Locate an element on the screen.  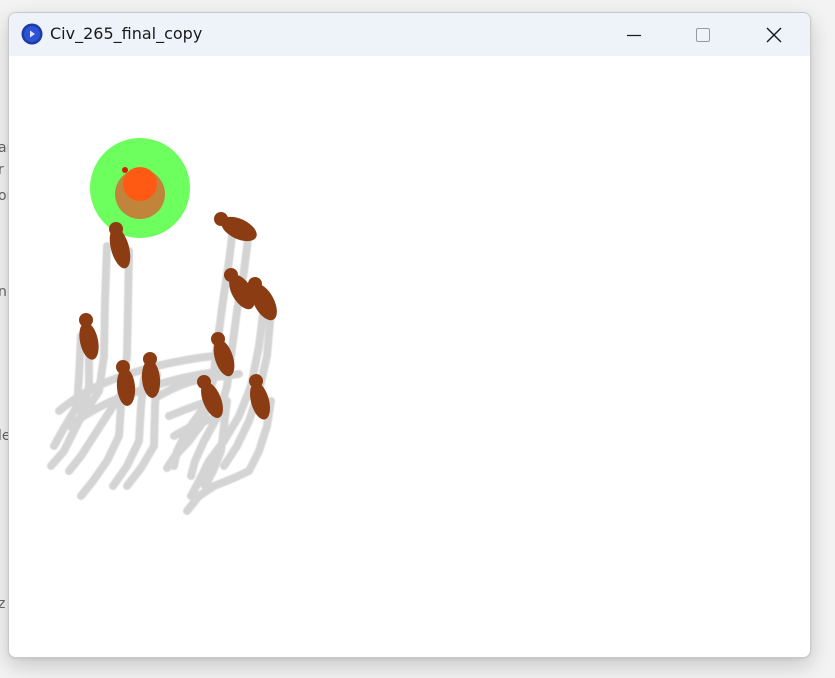
minimize-button is located at coordinates (634, 34).